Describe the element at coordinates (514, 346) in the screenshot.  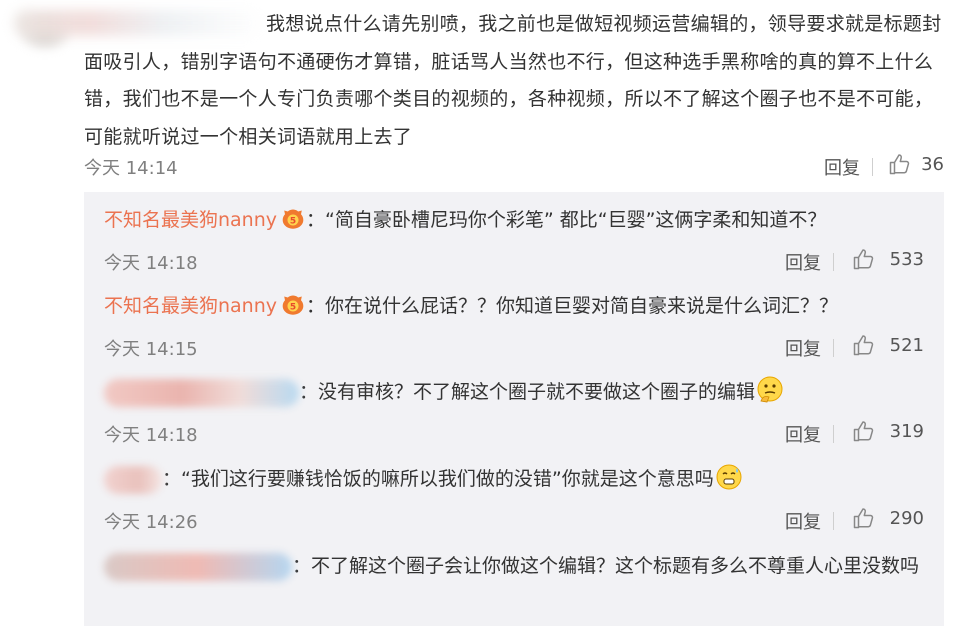
I see `reply-meta: 今天 14:15 回复 521` at that location.